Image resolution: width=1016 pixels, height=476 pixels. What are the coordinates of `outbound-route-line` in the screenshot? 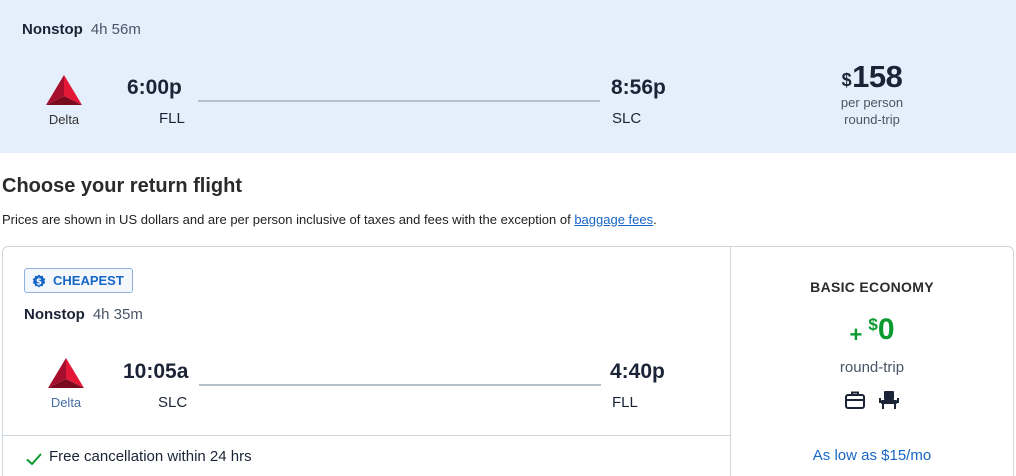 It's located at (399, 101).